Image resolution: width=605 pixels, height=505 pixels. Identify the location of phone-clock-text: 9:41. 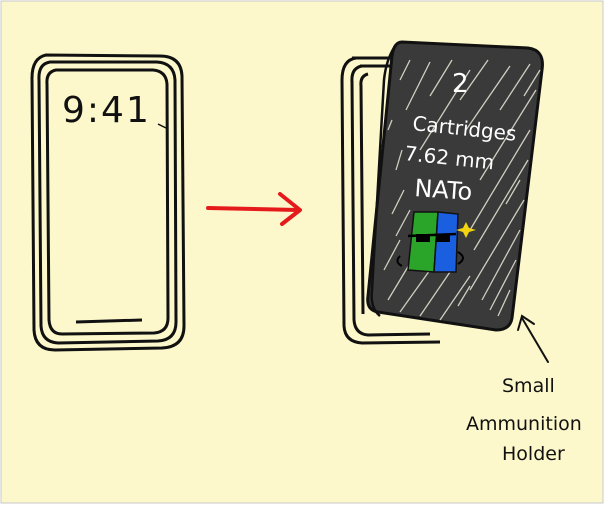
(106, 110).